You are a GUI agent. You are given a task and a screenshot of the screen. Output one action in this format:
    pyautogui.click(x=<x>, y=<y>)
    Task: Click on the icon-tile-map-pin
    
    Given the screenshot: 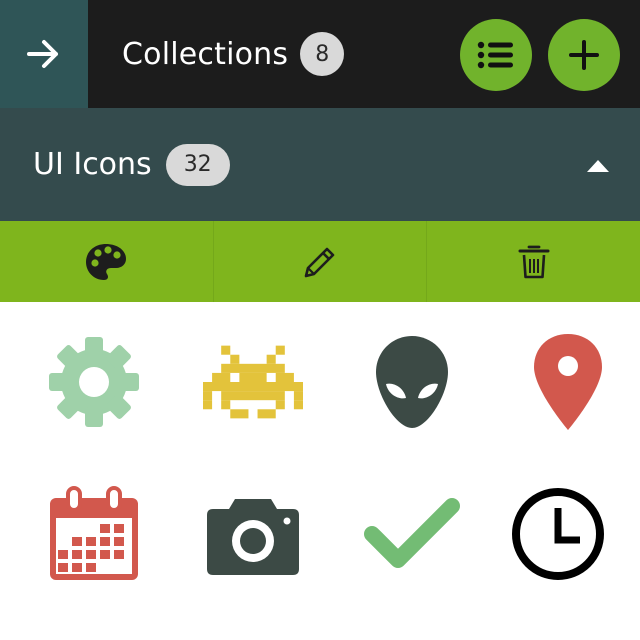 What is the action you would take?
    pyautogui.click(x=568, y=382)
    